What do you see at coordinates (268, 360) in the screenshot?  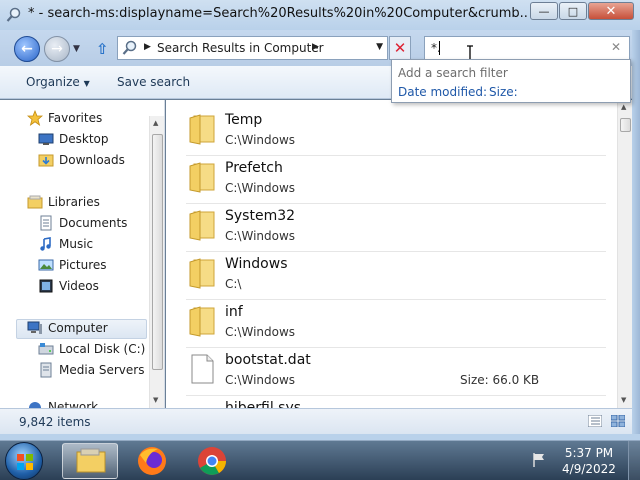 I see `result-name: bootstat.dat` at bounding box center [268, 360].